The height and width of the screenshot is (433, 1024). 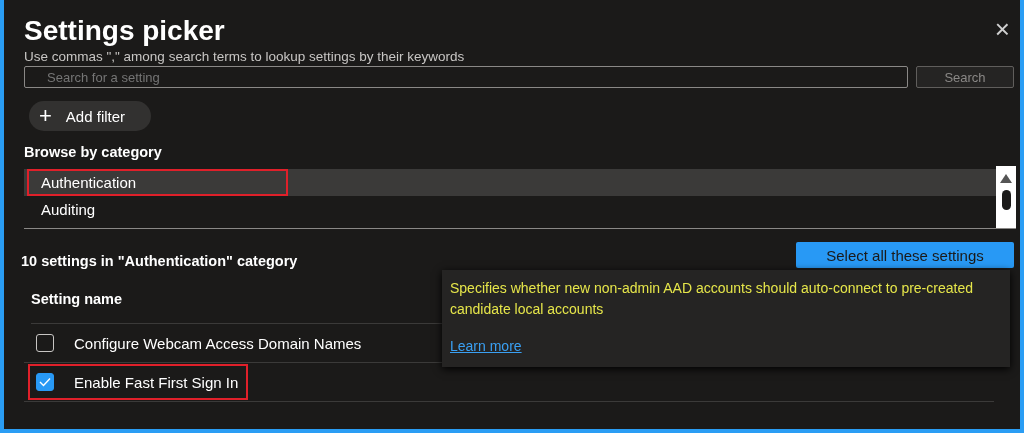 I want to click on scrollbar, so click(x=1006, y=197).